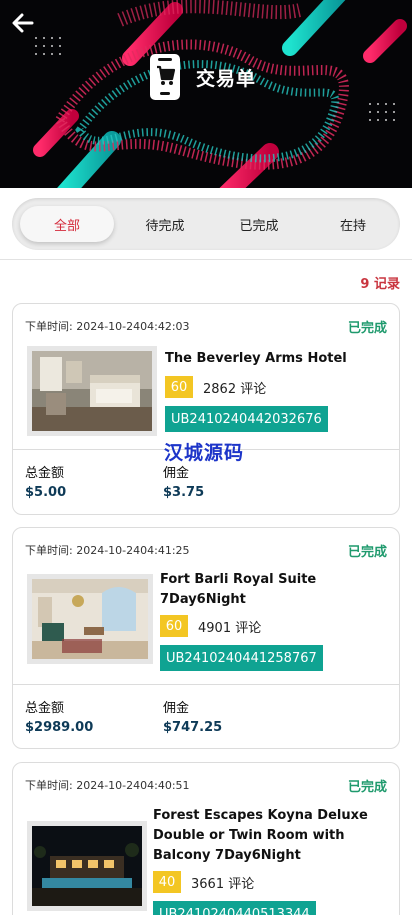 The height and width of the screenshot is (915, 412). Describe the element at coordinates (238, 590) in the screenshot. I see `hotel-name: Fort Barli Royal Suite 7Day6Night` at that location.